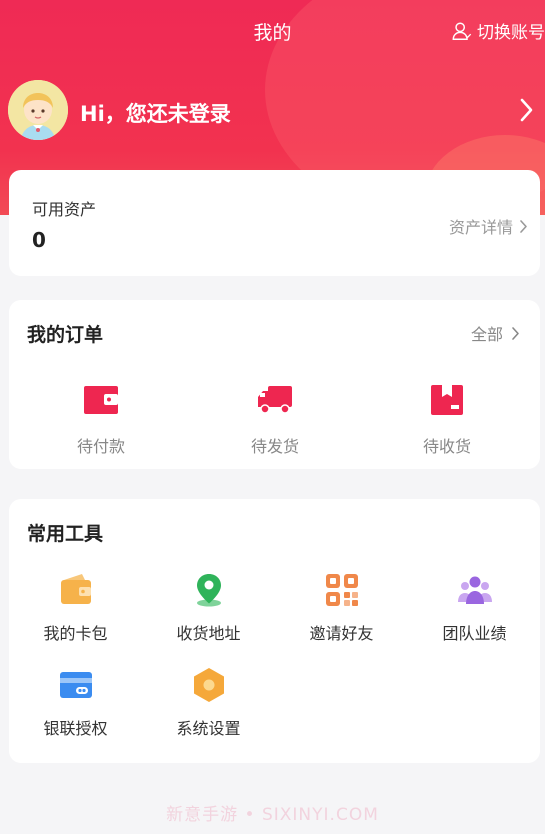 This screenshot has width=545, height=834. Describe the element at coordinates (100, 446) in the screenshot. I see `order-item-label: 待付款` at that location.